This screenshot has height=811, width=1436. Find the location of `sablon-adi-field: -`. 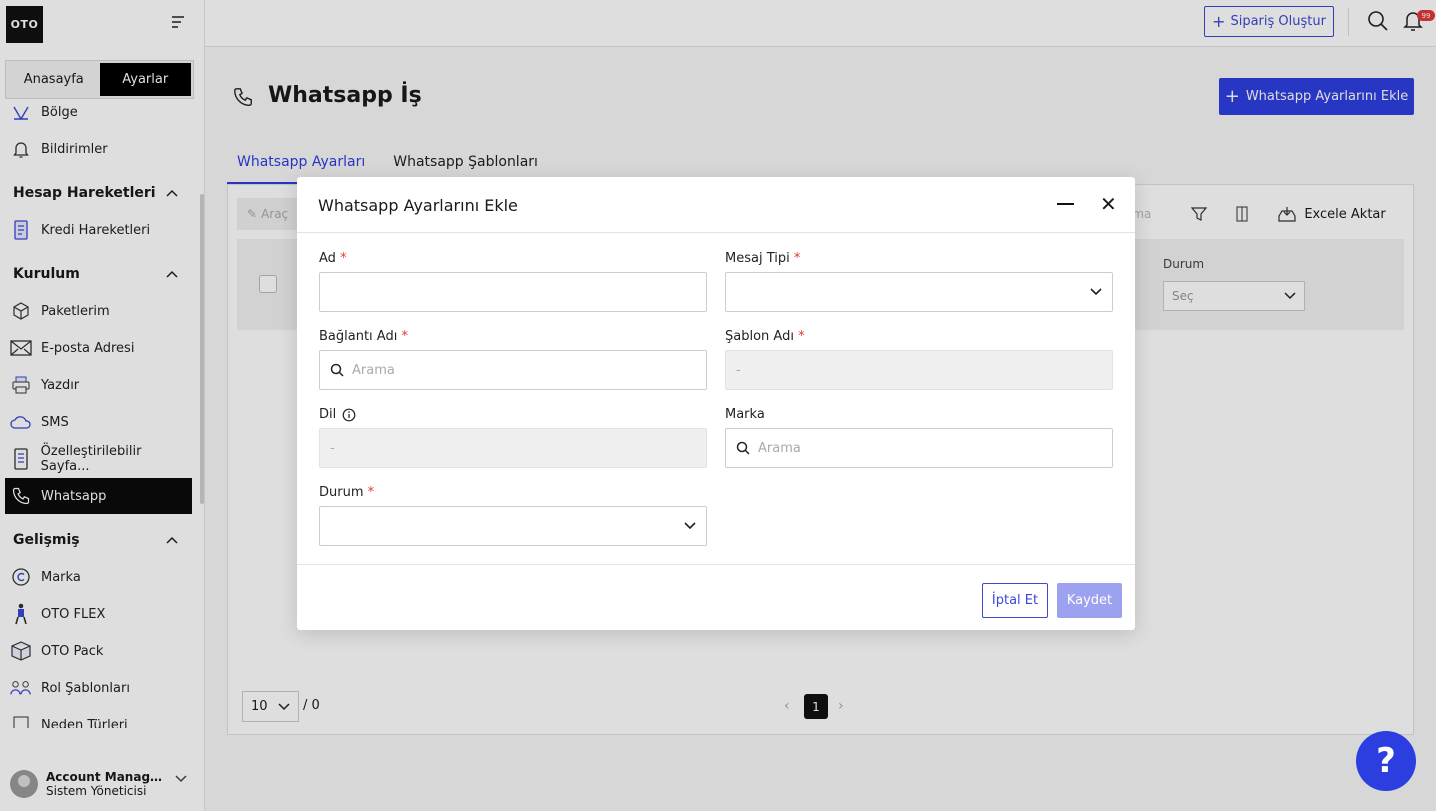

sablon-adi-field: - is located at coordinates (919, 370).